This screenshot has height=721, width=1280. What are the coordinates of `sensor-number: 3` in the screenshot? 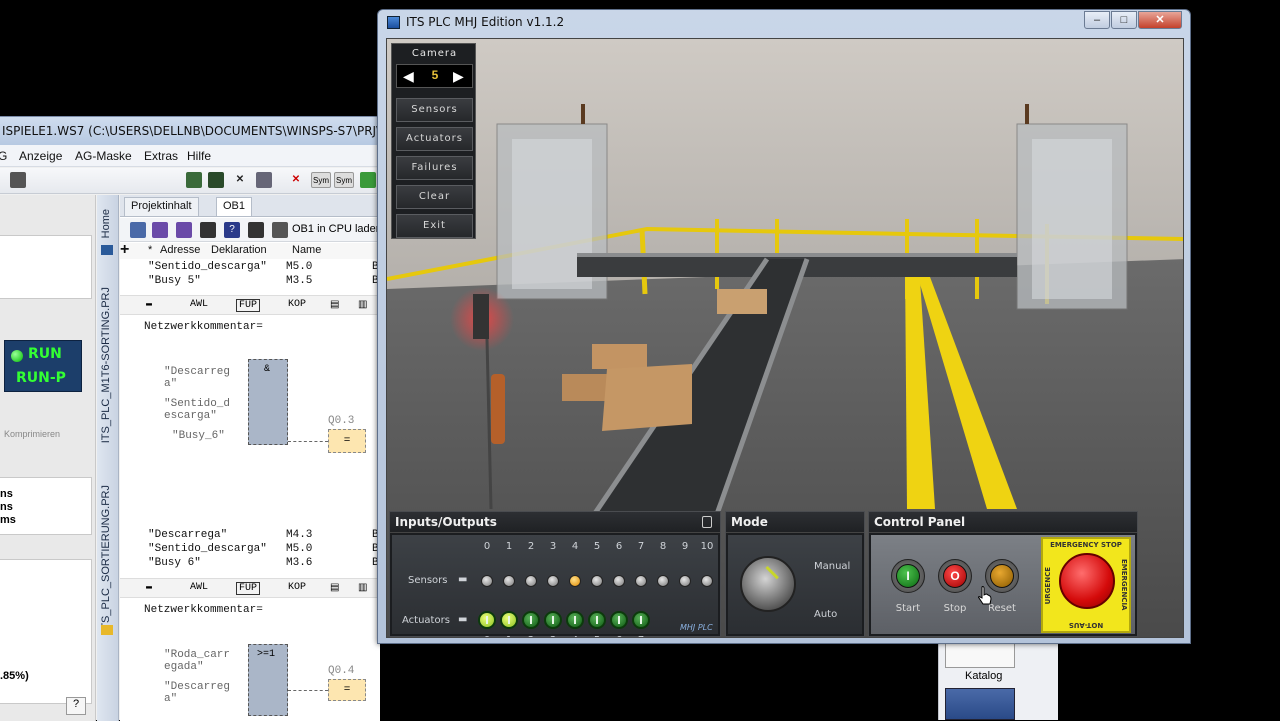 It's located at (553, 546).